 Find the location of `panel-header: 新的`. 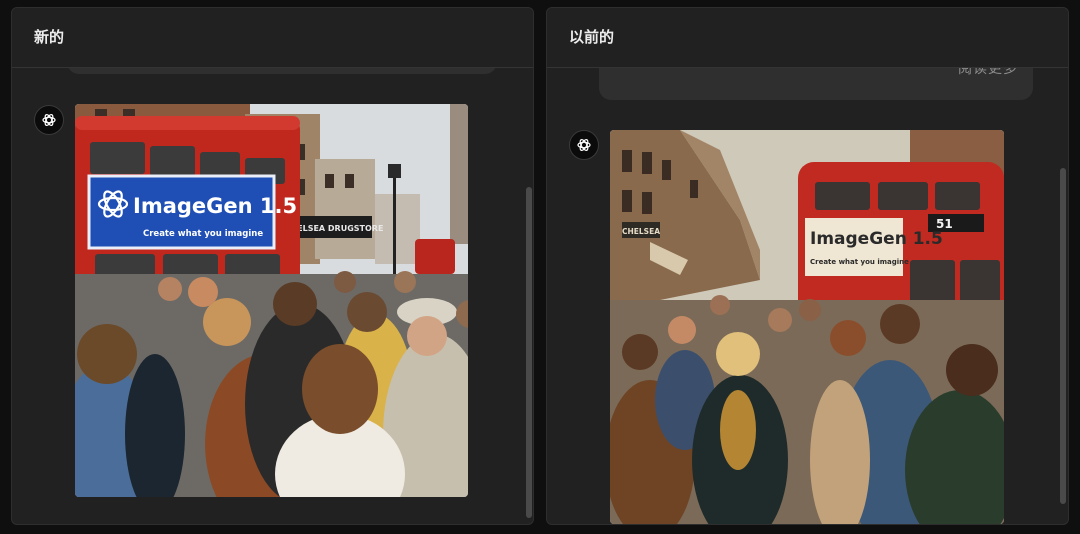

panel-header: 新的 is located at coordinates (272, 38).